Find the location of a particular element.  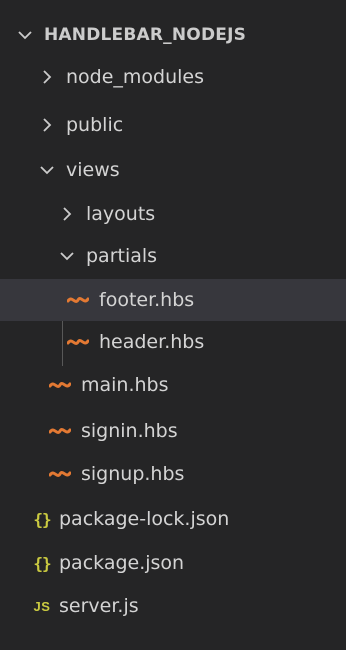

file-footer-hbs: footer.hbs is located at coordinates (173, 300).